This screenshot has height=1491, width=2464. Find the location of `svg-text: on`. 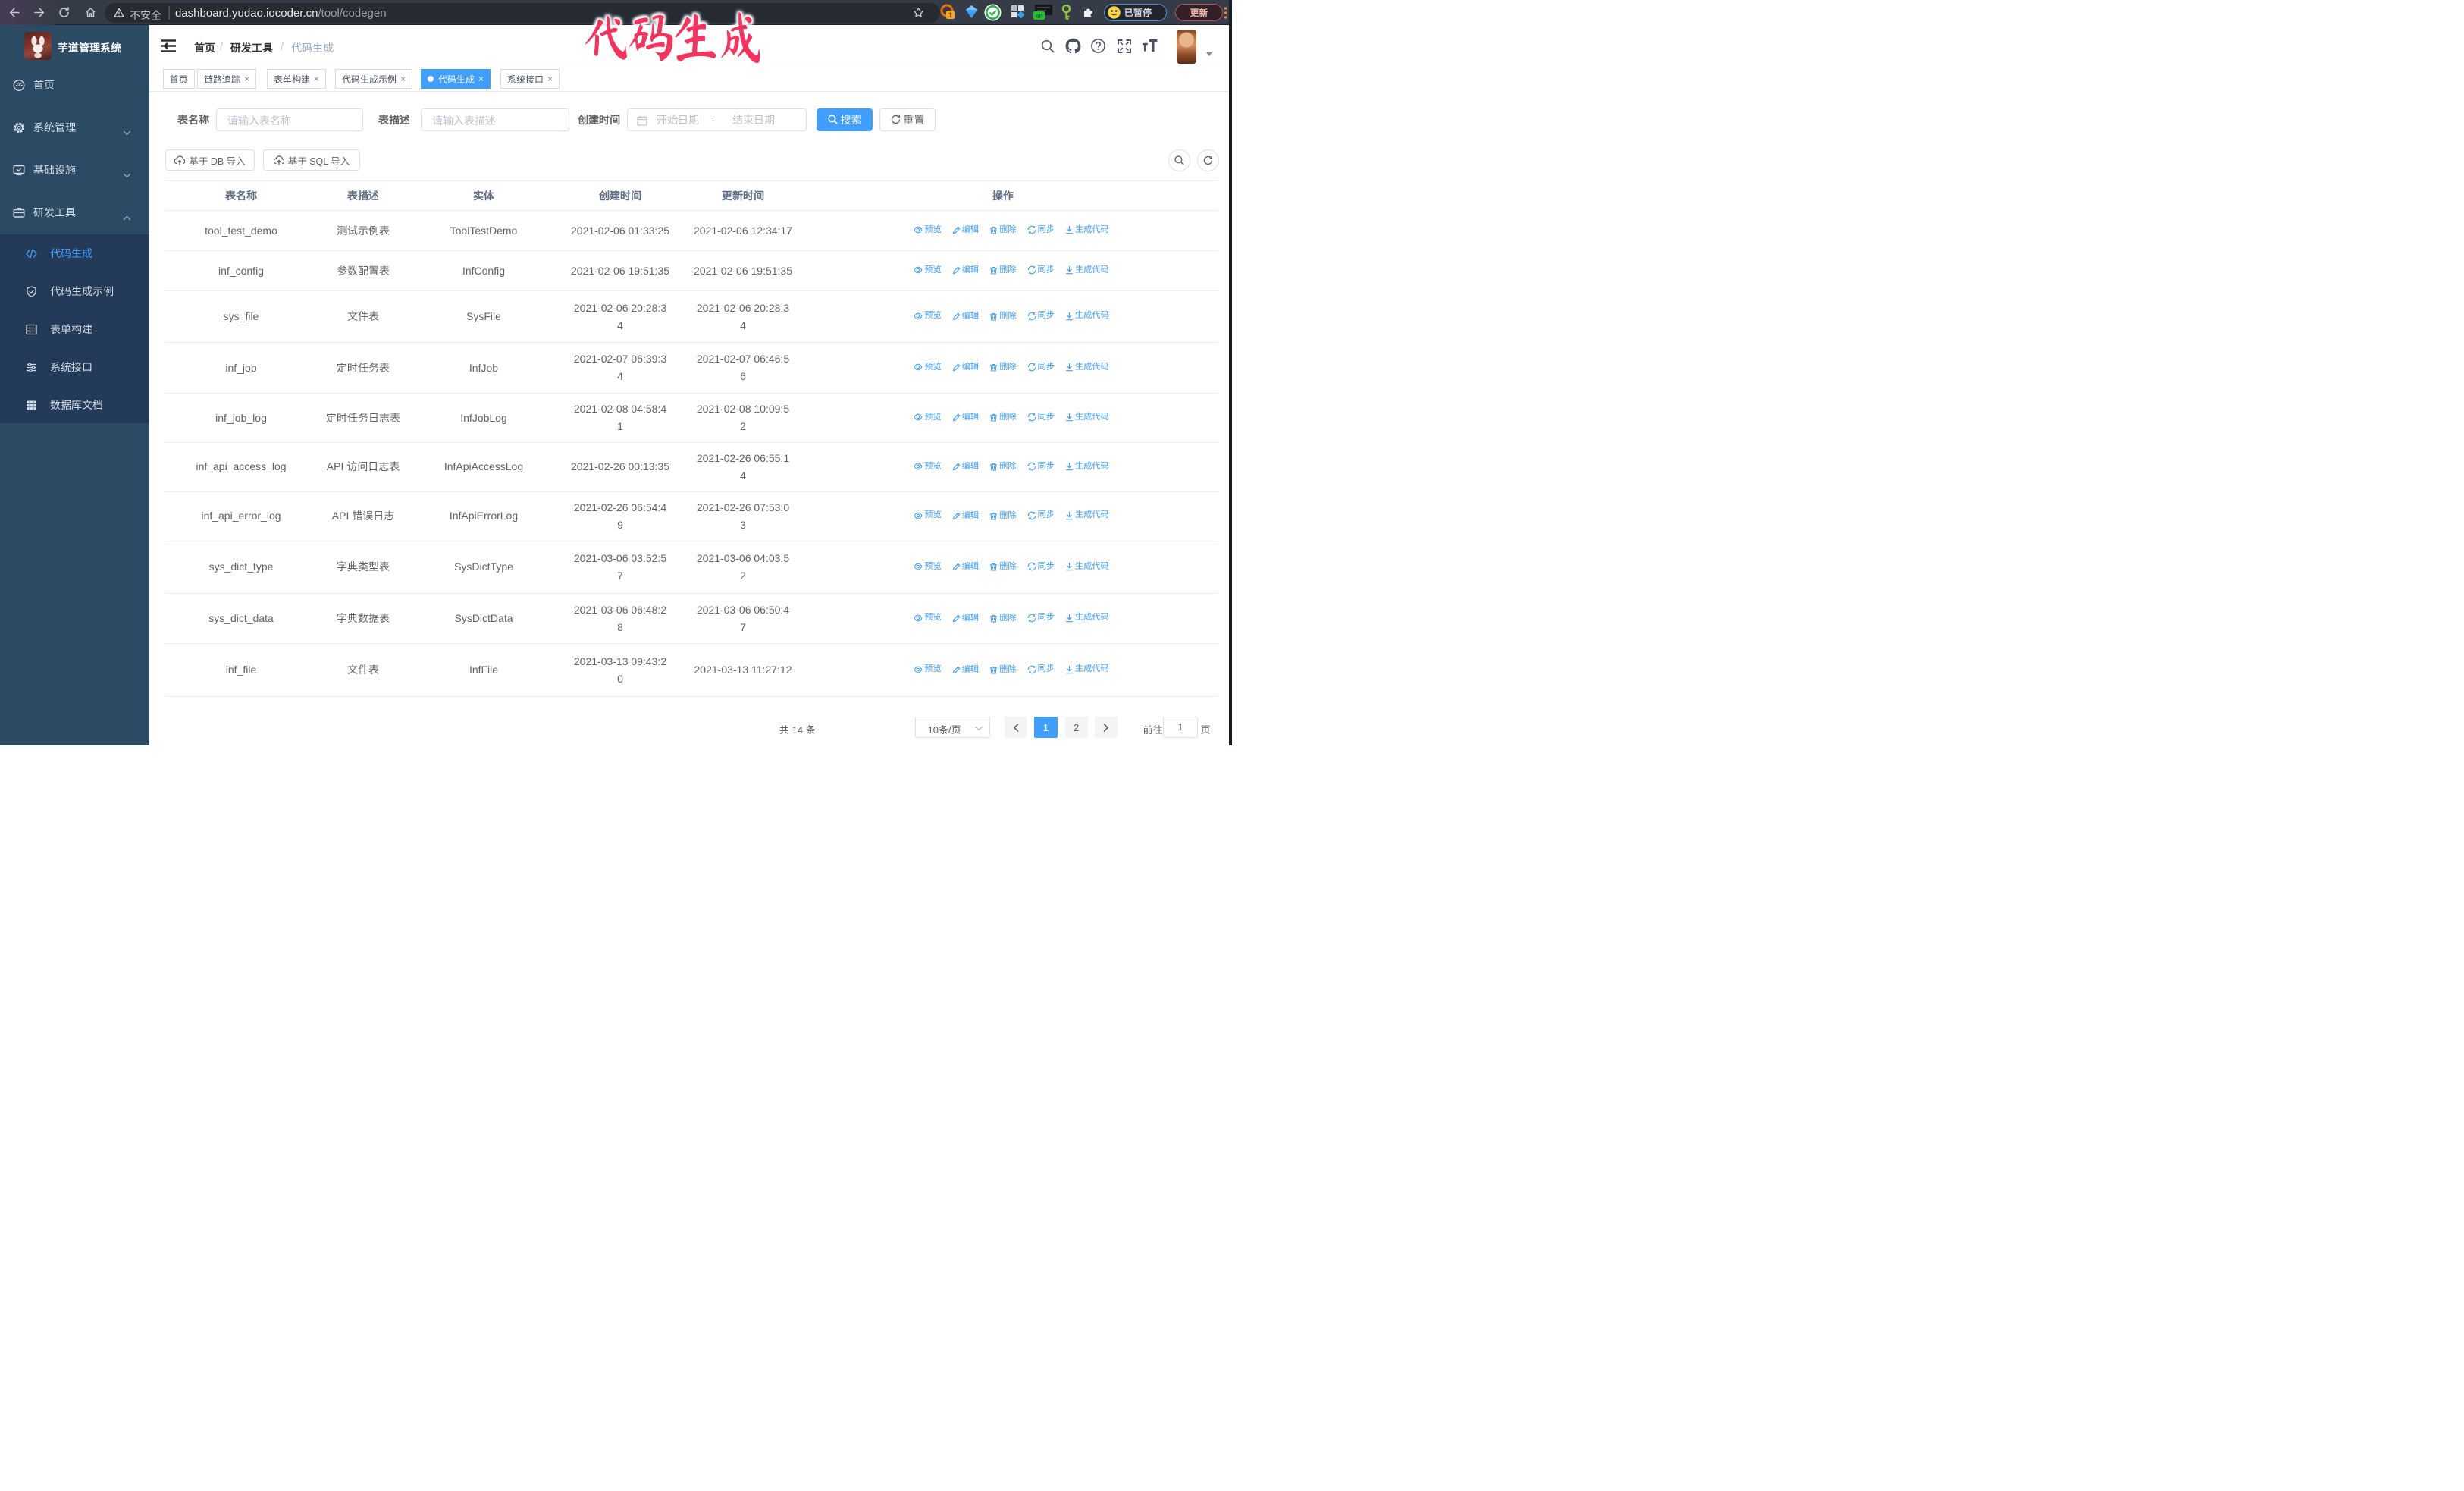

svg-text: on is located at coordinates (1039, 16).